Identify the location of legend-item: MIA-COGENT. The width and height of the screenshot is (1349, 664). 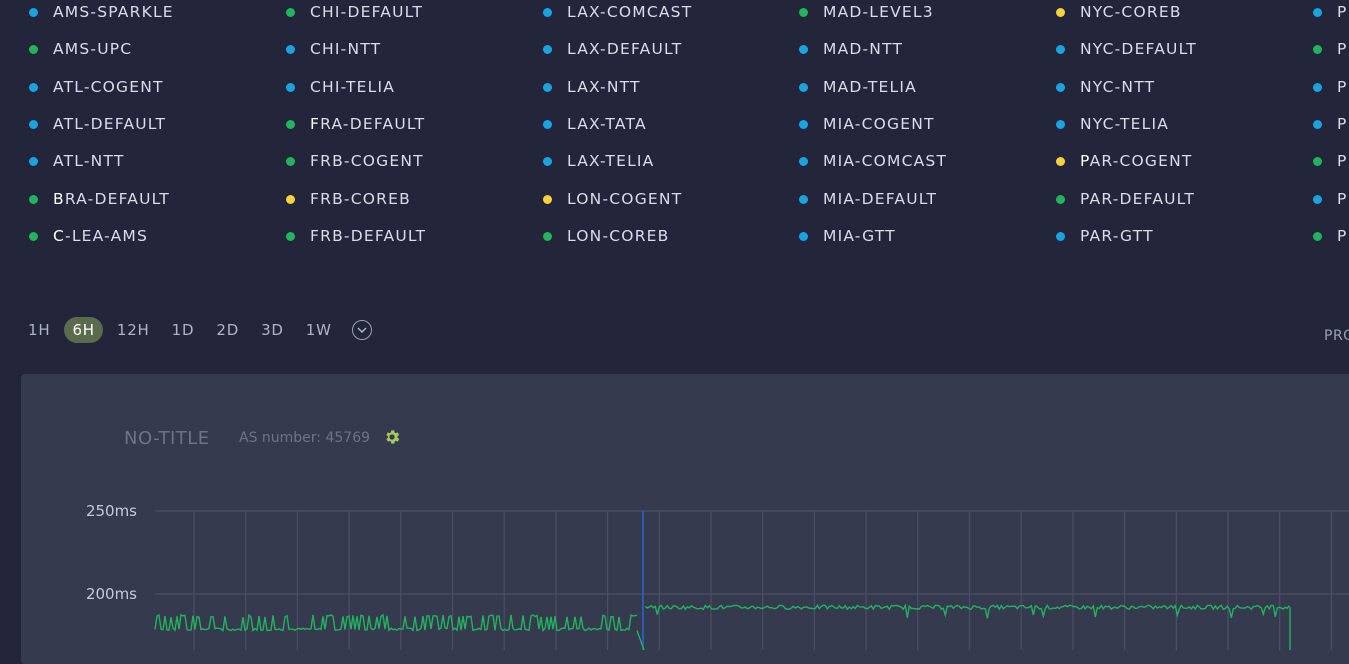
(867, 124).